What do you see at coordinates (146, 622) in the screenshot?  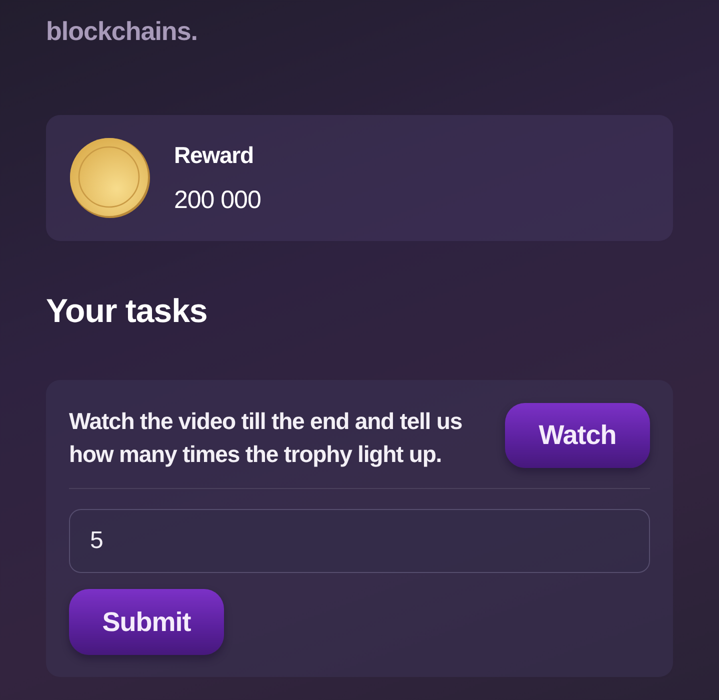 I see `submit-button: Submit` at bounding box center [146, 622].